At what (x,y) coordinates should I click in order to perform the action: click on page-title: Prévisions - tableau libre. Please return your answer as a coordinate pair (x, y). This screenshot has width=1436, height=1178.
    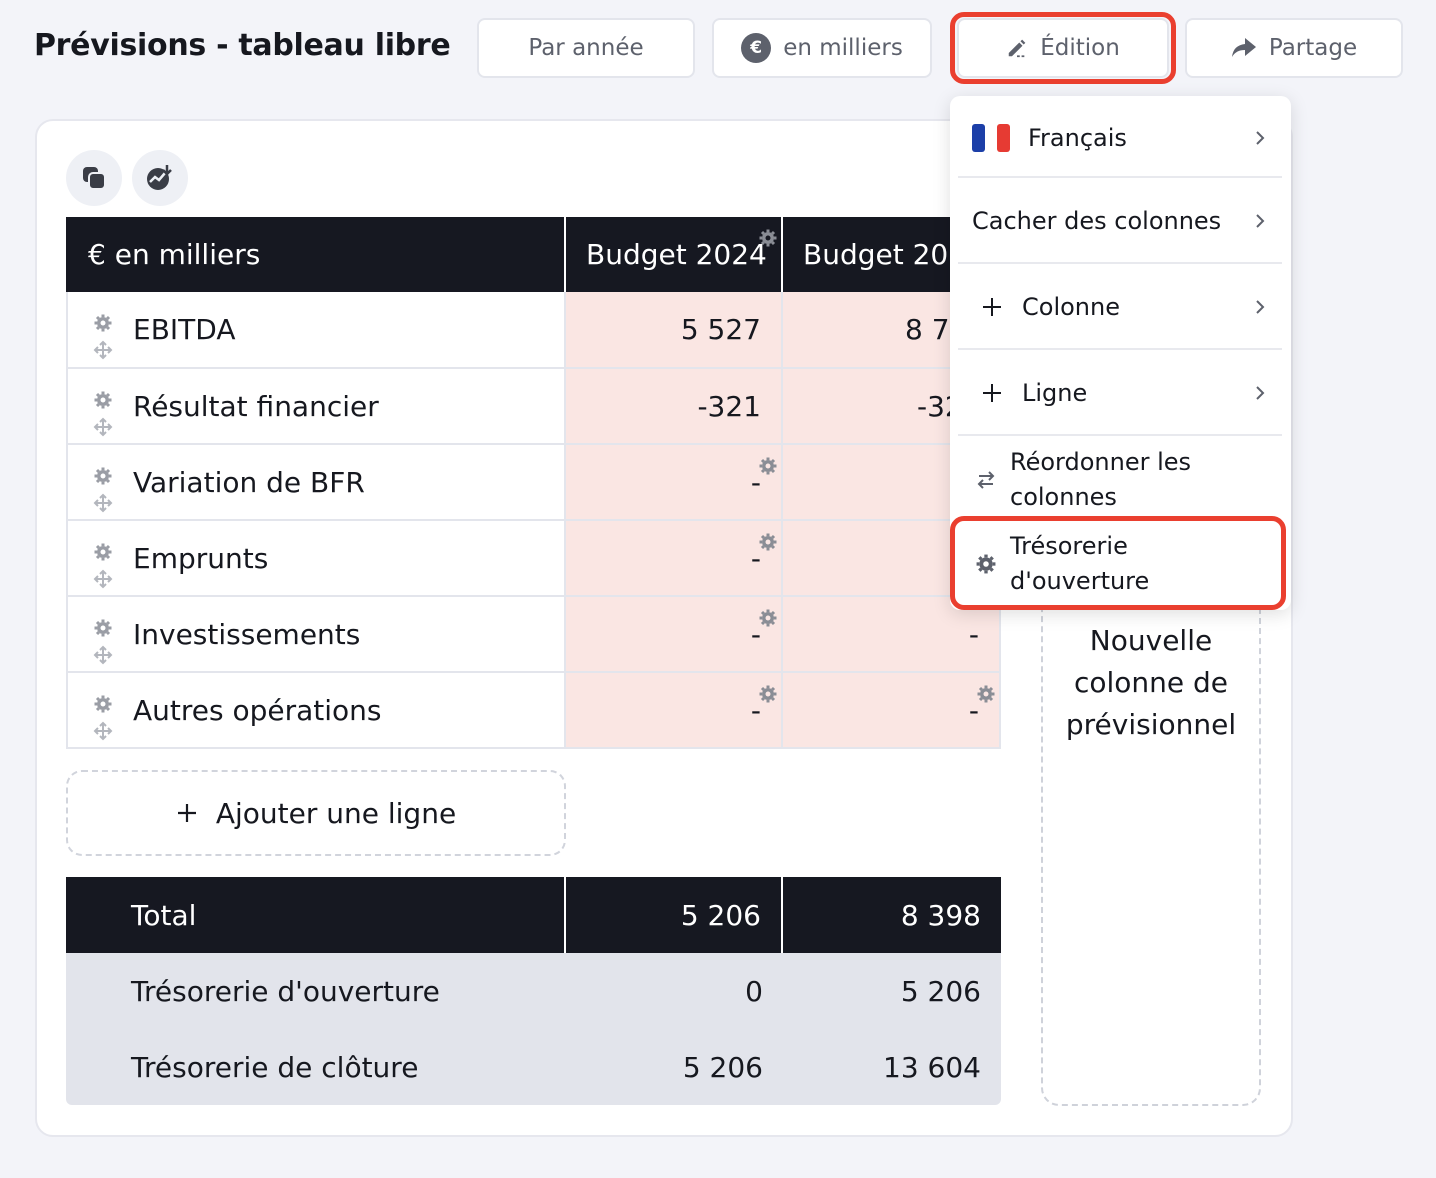
    Looking at the image, I should click on (242, 45).